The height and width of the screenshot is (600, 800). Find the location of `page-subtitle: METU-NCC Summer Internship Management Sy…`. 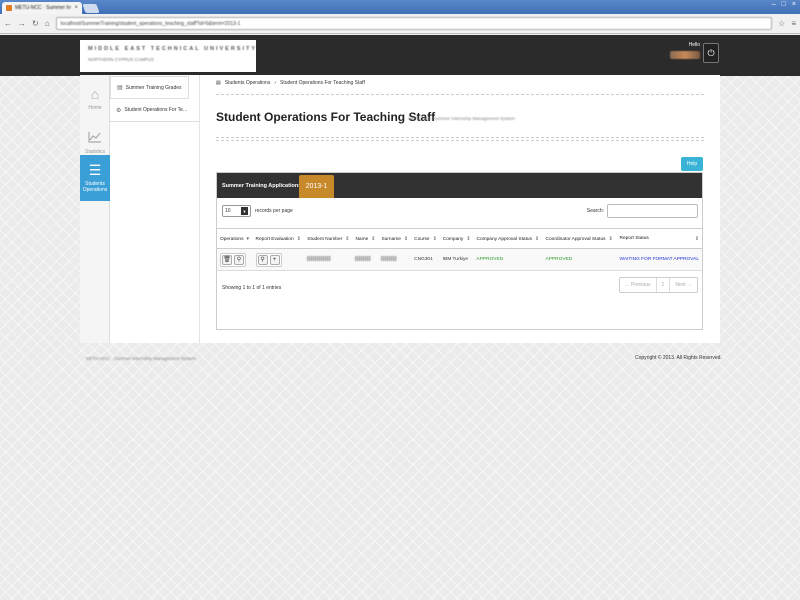

page-subtitle: METU-NCC Summer Internship Management Sy… is located at coordinates (462, 118).